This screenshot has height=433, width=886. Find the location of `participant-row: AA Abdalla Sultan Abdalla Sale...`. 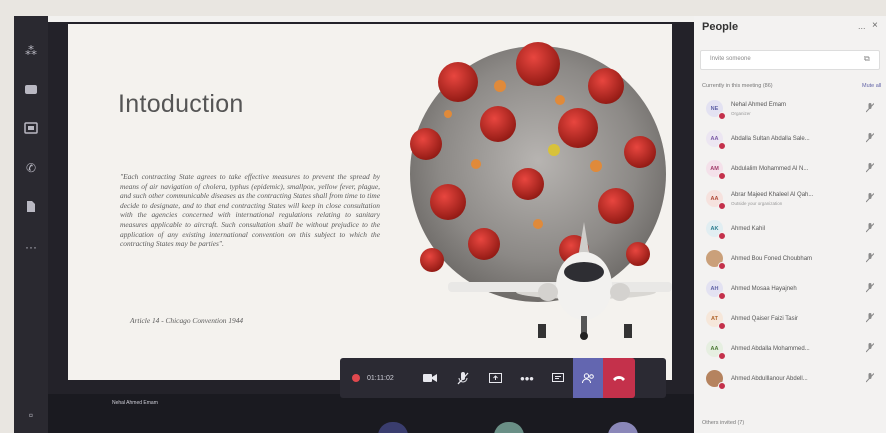

participant-row: AA Abdalla Sultan Abdalla Sale... is located at coordinates (790, 139).